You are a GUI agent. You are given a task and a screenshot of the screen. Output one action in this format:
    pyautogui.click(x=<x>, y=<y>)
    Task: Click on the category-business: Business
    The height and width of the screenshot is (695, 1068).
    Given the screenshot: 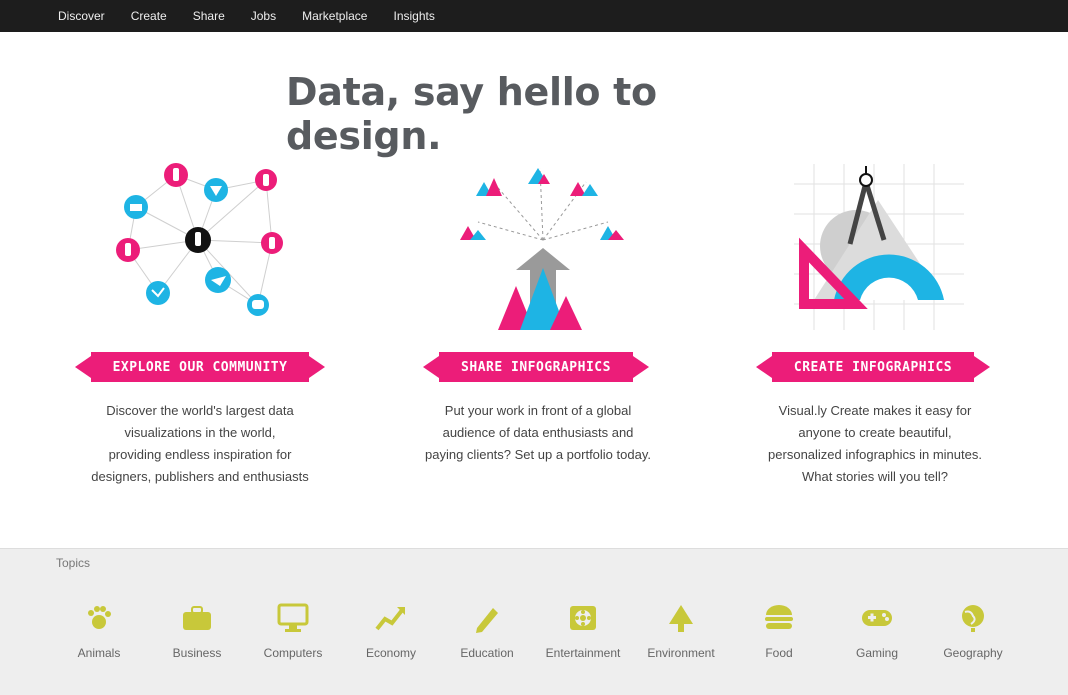 What is the action you would take?
    pyautogui.click(x=197, y=635)
    